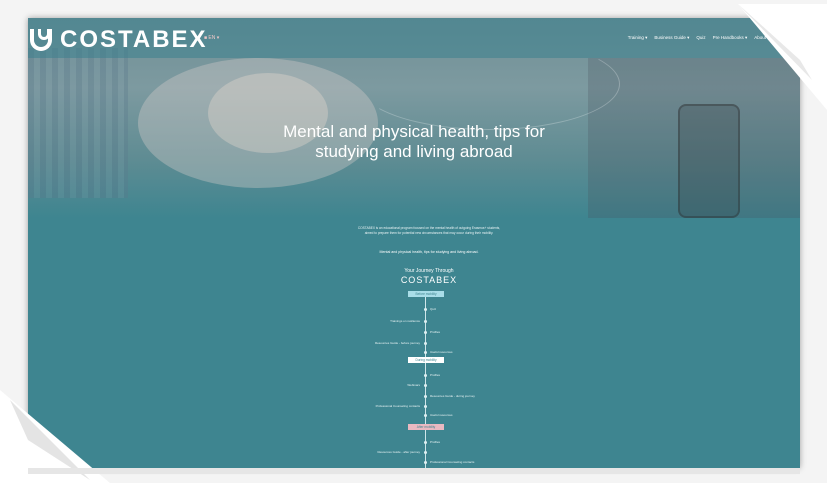 This screenshot has width=827, height=483. What do you see at coordinates (206, 38) in the screenshot?
I see `flag-icon: ■` at bounding box center [206, 38].